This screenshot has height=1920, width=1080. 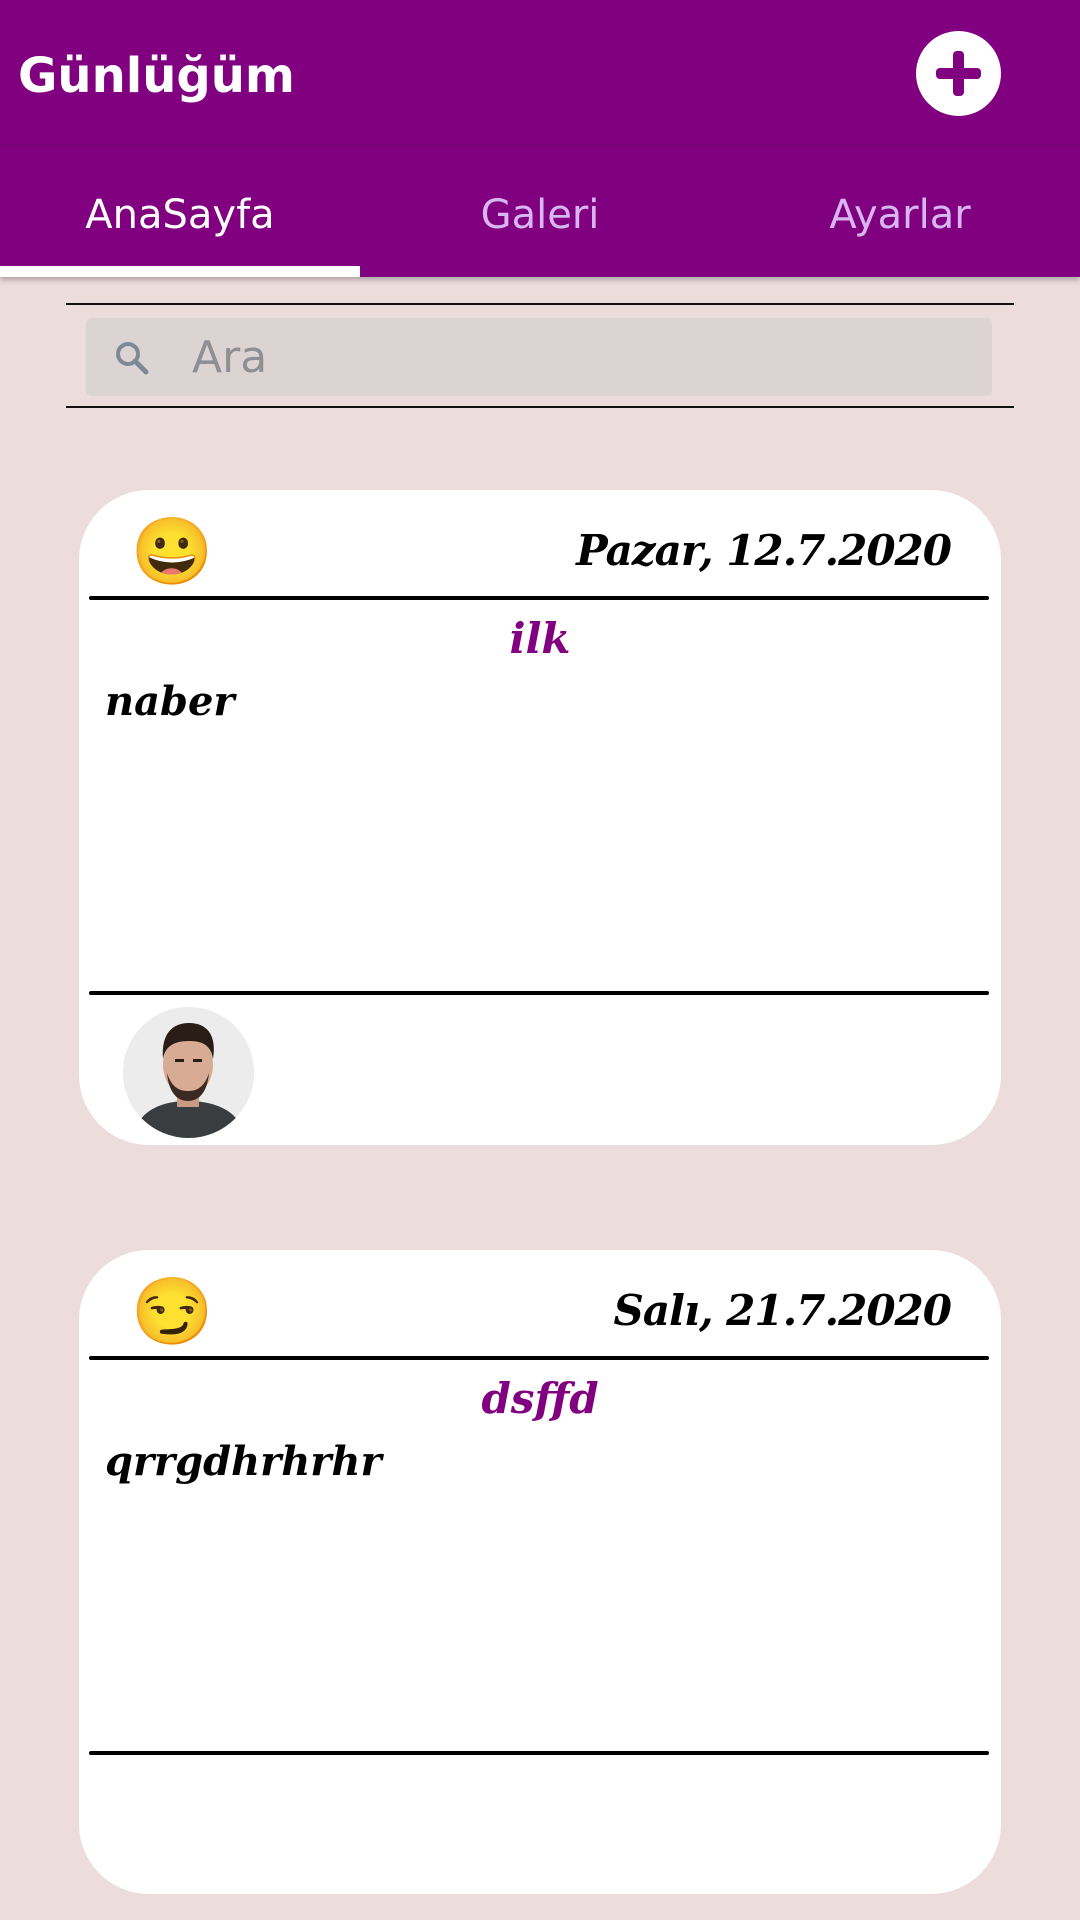 I want to click on search-box, so click(x=539, y=357).